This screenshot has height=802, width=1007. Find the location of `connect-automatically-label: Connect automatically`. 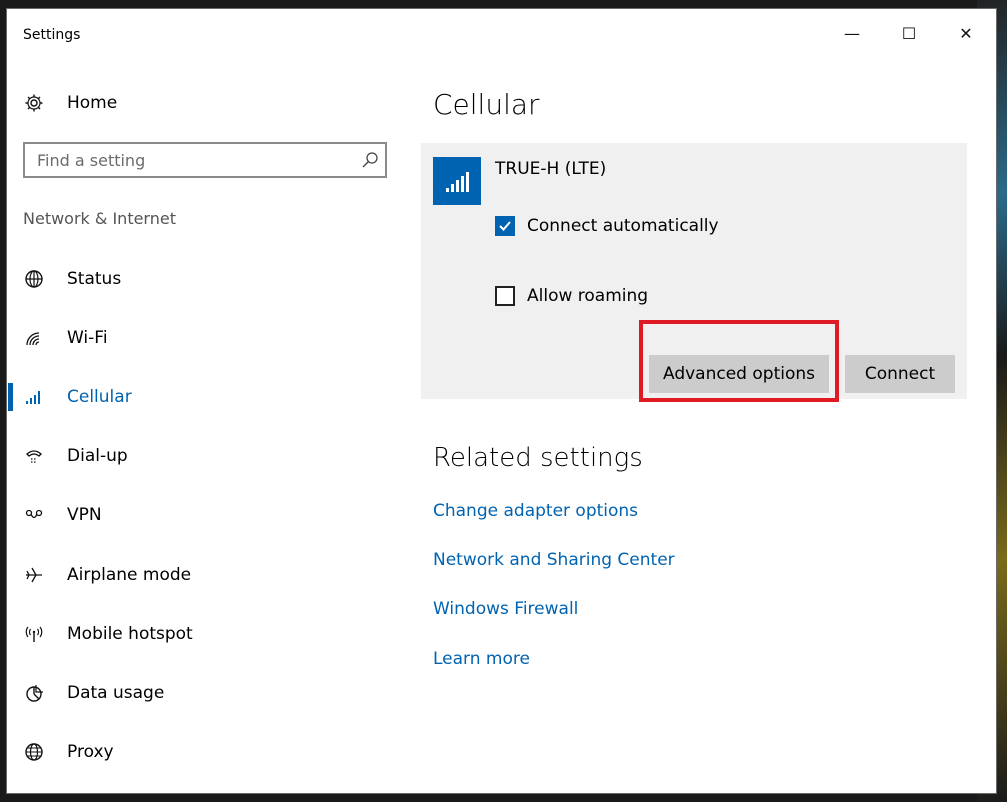

connect-automatically-label: Connect automatically is located at coordinates (623, 226).